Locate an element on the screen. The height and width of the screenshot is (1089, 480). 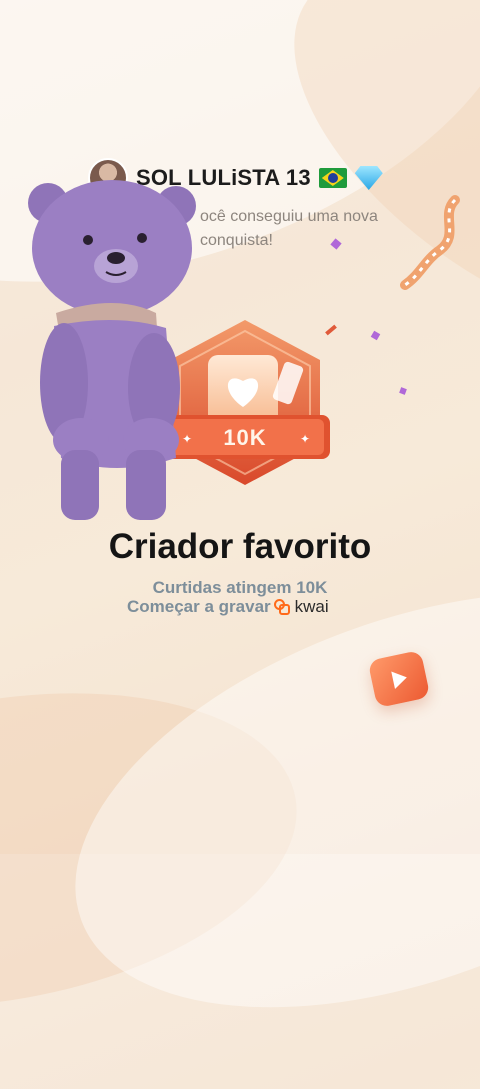
kwai-logo-icon is located at coordinates (282, 607).